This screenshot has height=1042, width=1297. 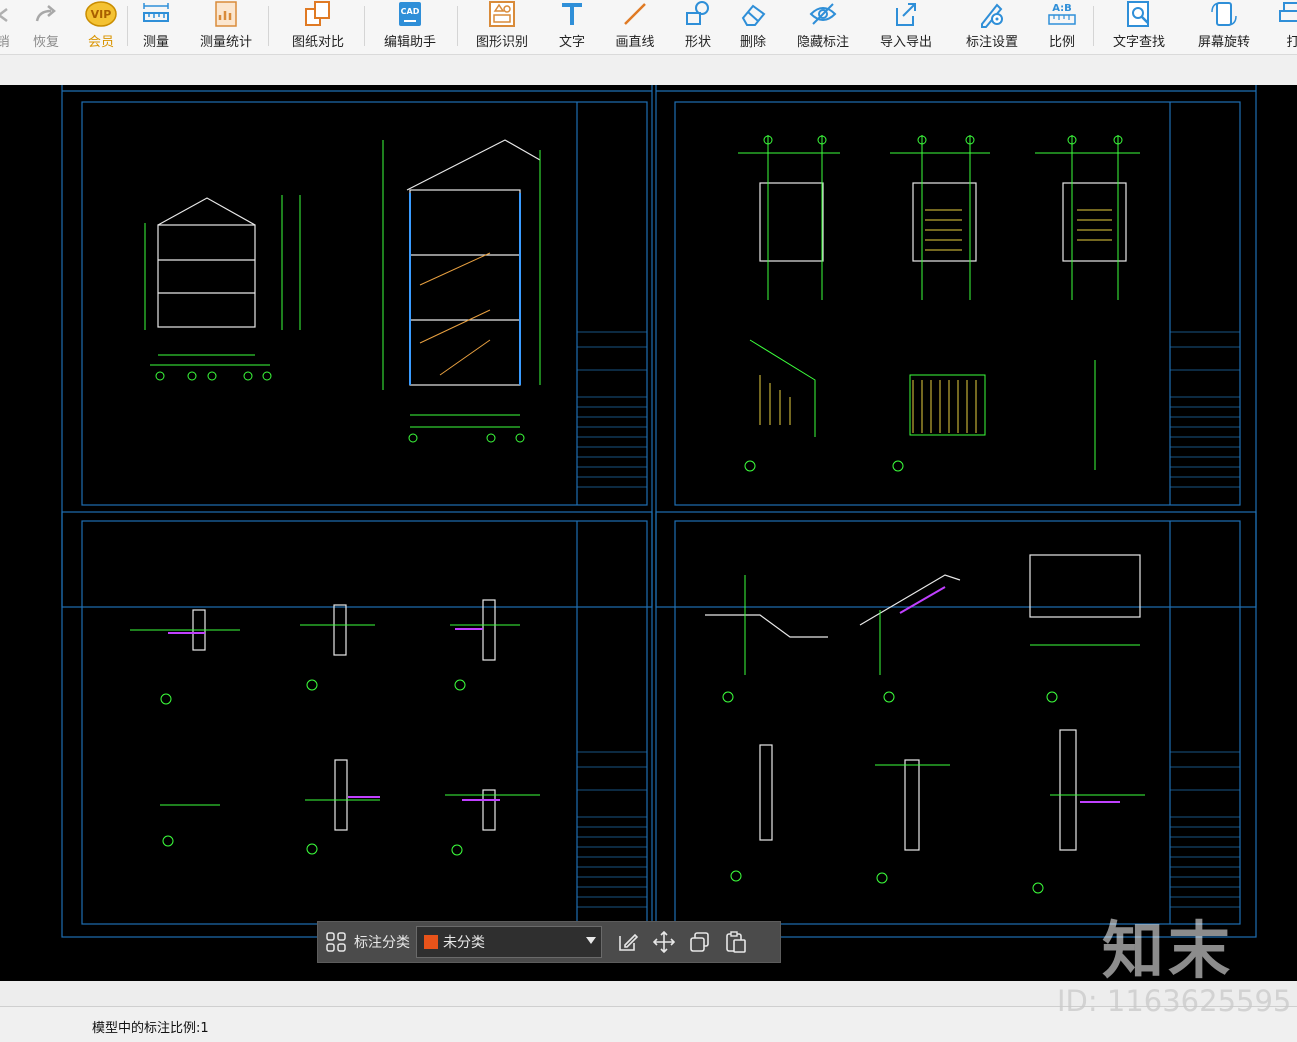 I want to click on undo-button: 销, so click(x=8, y=27).